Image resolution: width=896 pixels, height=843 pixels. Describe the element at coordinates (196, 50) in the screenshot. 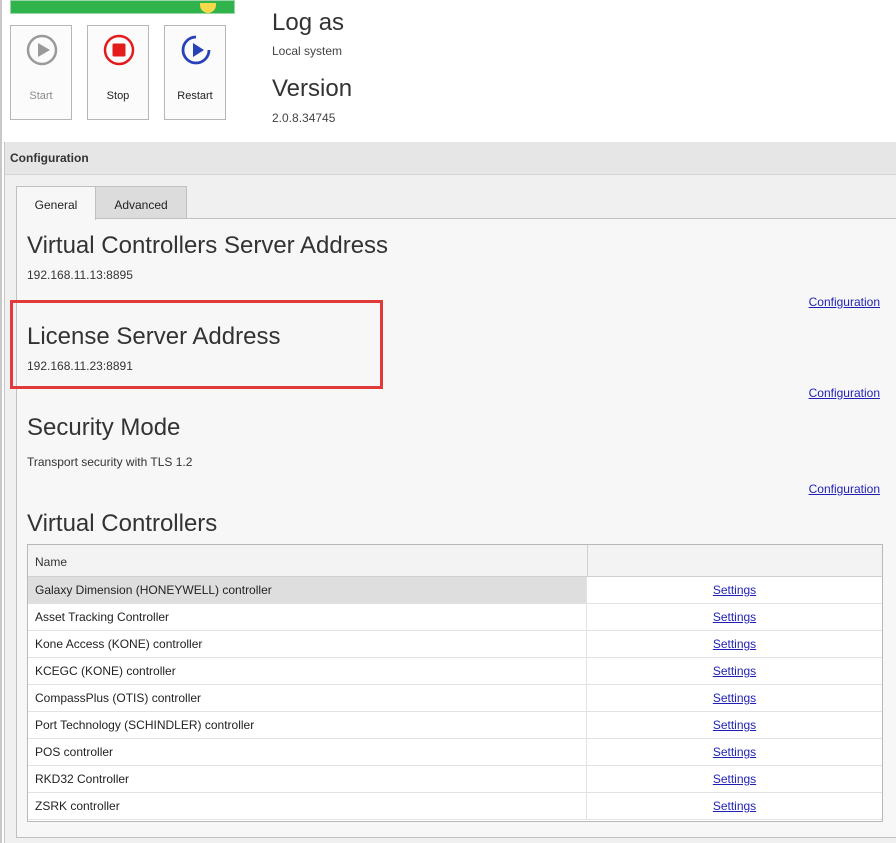

I see `restart-play-icon` at that location.